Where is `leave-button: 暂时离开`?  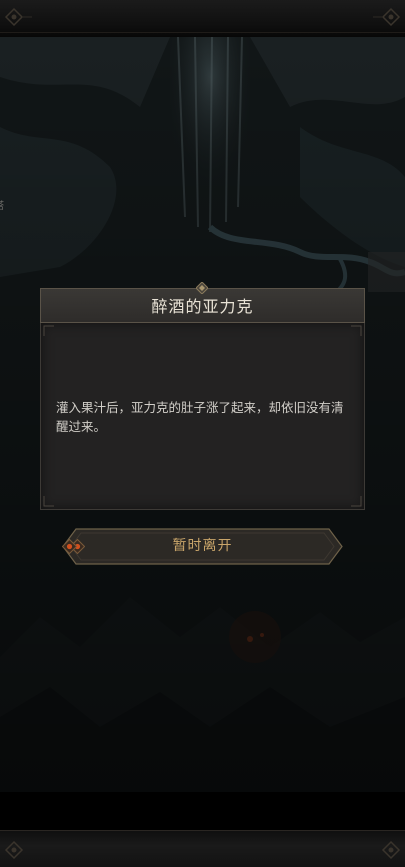 leave-button: 暂时离开 is located at coordinates (202, 546).